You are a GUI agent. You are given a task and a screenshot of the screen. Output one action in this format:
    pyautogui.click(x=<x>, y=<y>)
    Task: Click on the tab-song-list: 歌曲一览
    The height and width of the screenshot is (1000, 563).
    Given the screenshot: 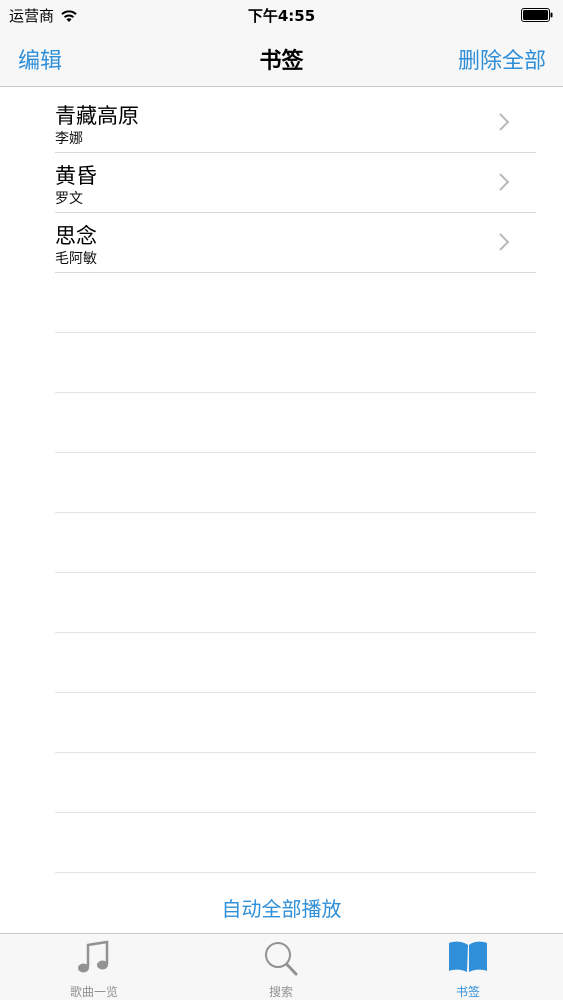 What is the action you would take?
    pyautogui.click(x=94, y=967)
    